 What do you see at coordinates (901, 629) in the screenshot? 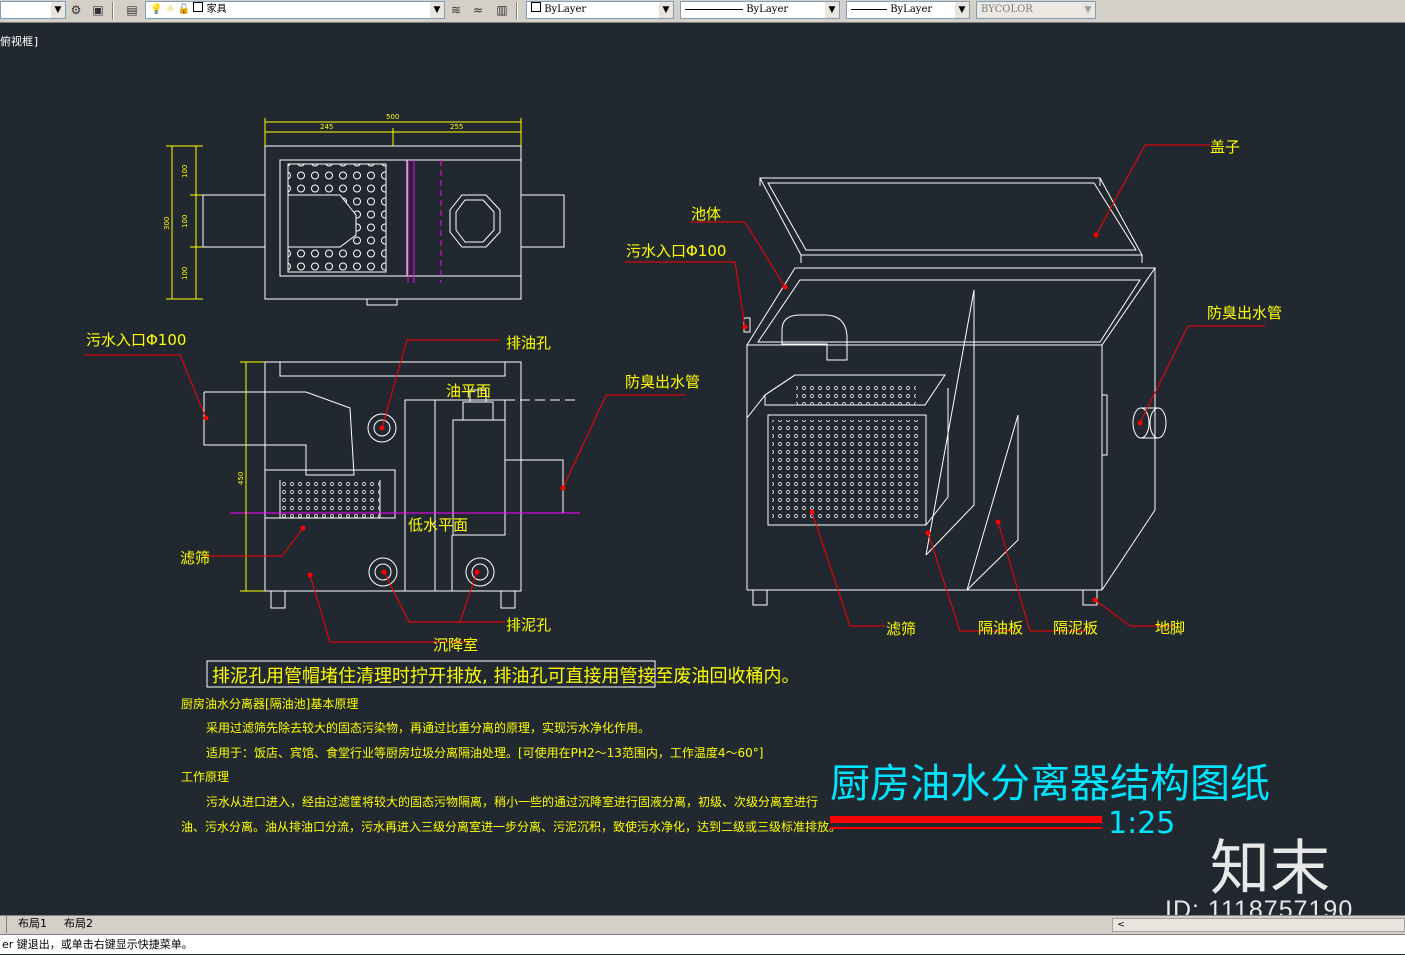
I see `iso-filter-label: 滤筛` at bounding box center [901, 629].